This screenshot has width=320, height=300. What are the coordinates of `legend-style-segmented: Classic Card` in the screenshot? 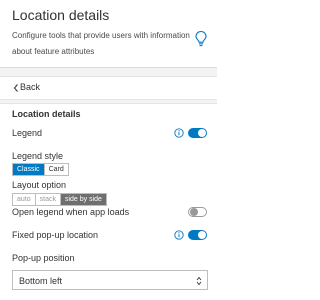 It's located at (40, 169).